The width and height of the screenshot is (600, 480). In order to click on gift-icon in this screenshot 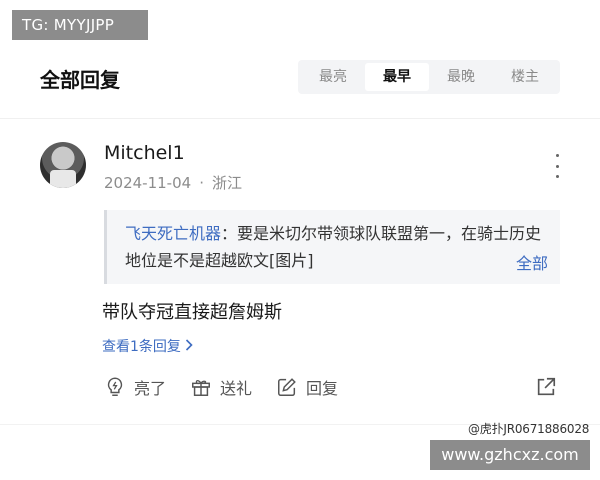, I will do `click(201, 388)`.